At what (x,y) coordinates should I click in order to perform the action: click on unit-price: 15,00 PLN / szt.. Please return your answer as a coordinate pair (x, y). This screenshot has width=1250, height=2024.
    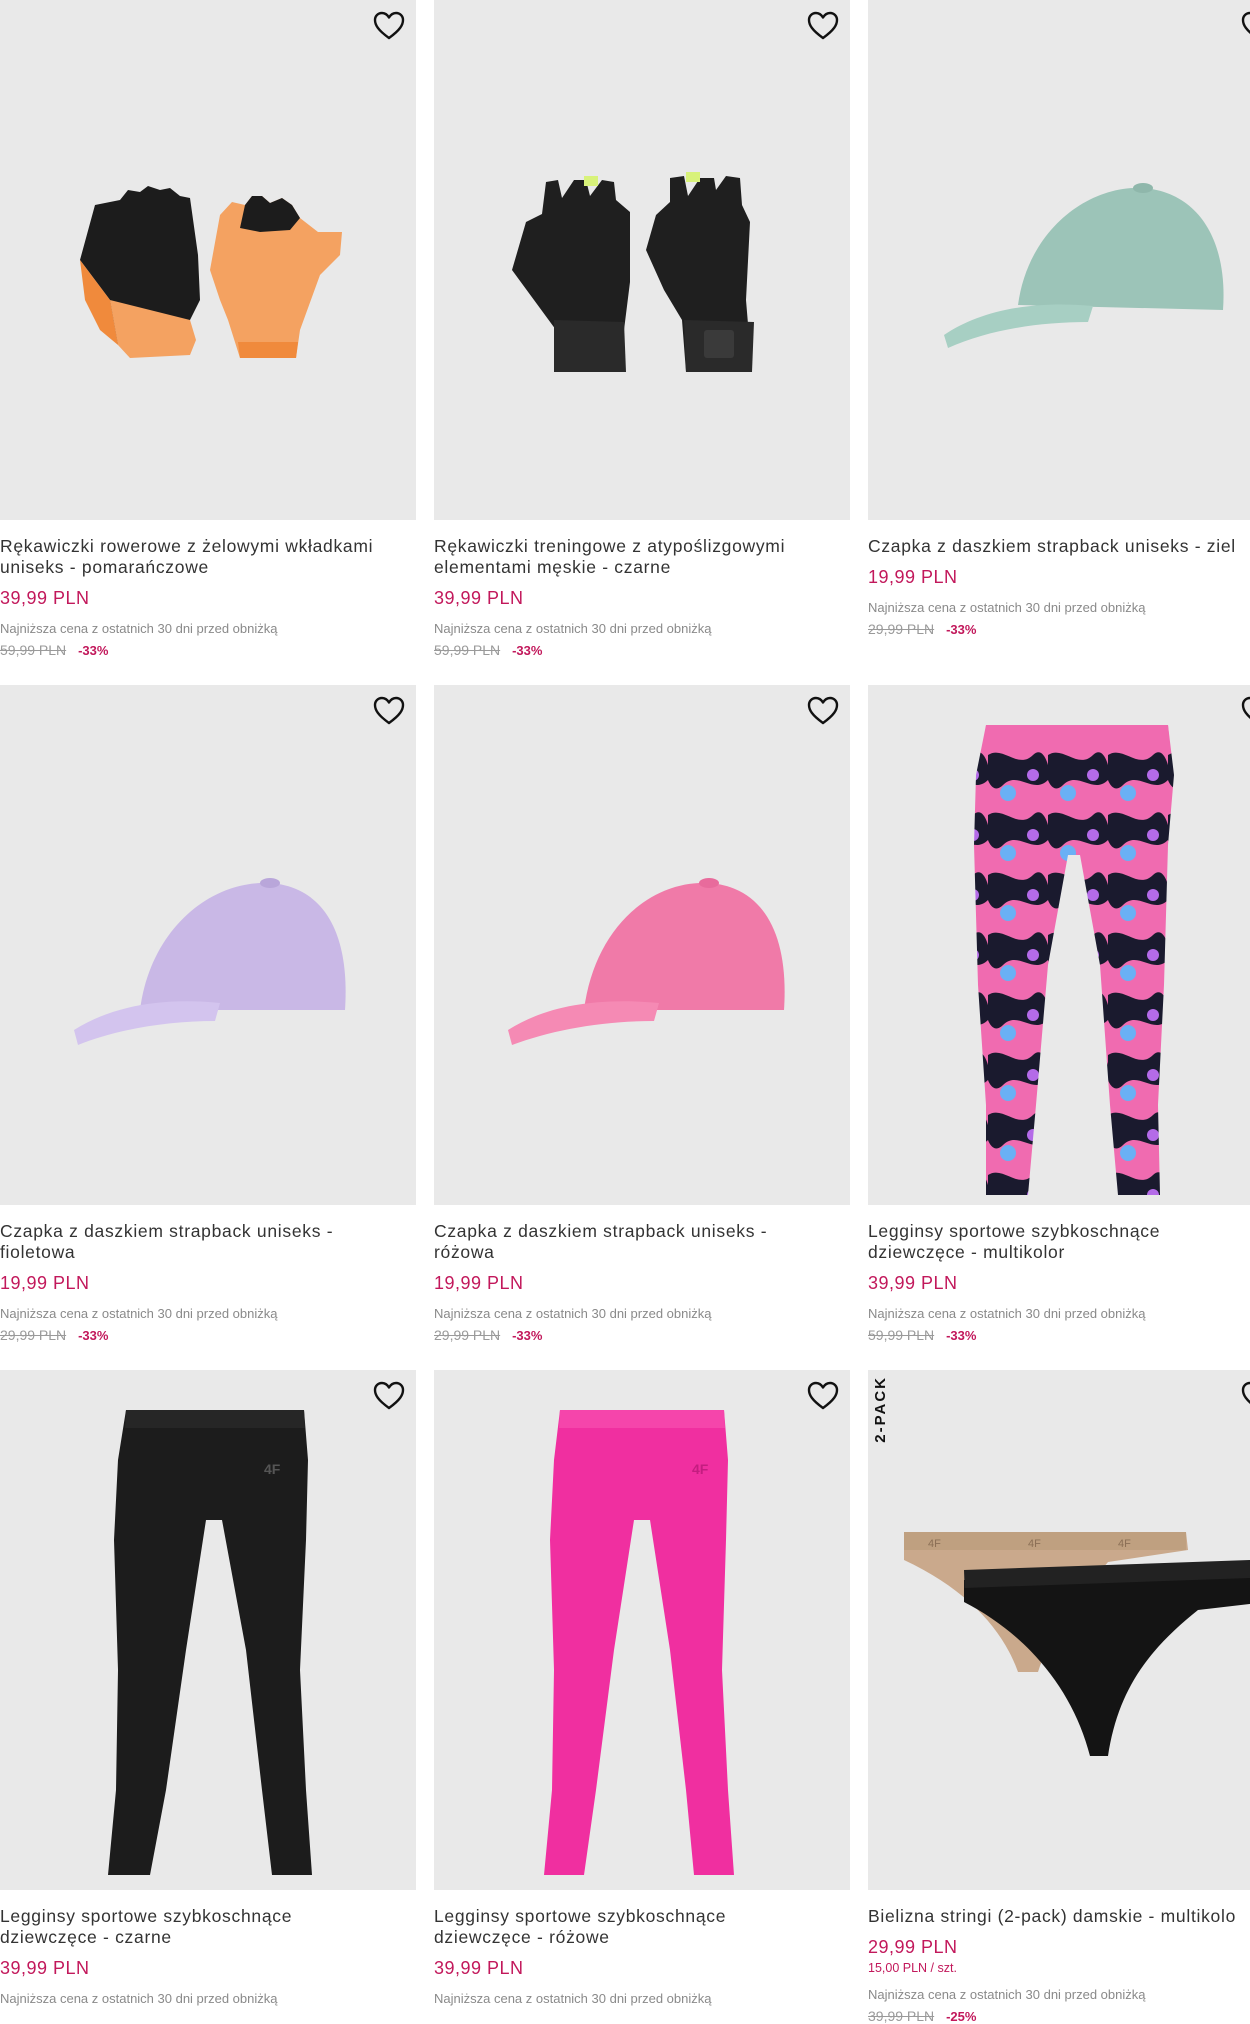
    Looking at the image, I should click on (912, 1968).